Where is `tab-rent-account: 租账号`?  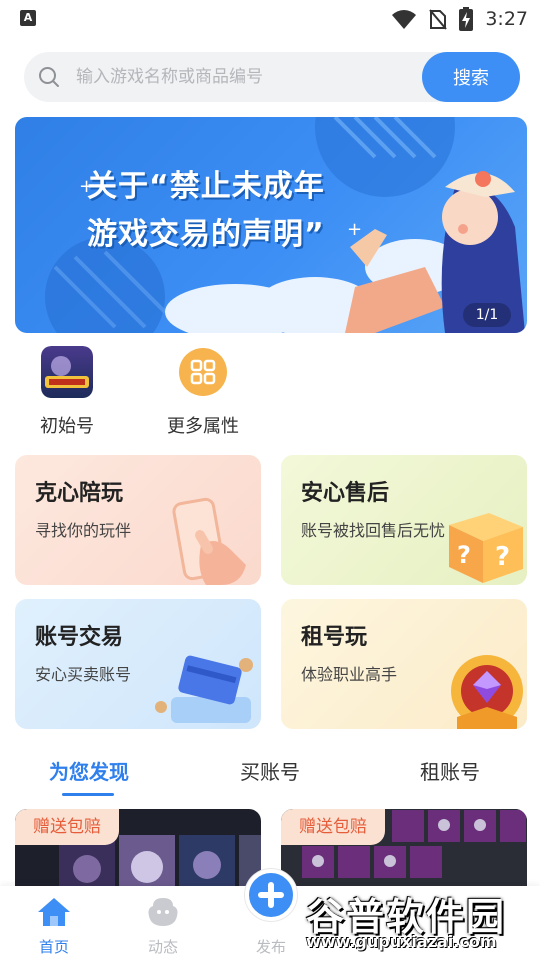 tab-rent-account: 租账号 is located at coordinates (450, 770).